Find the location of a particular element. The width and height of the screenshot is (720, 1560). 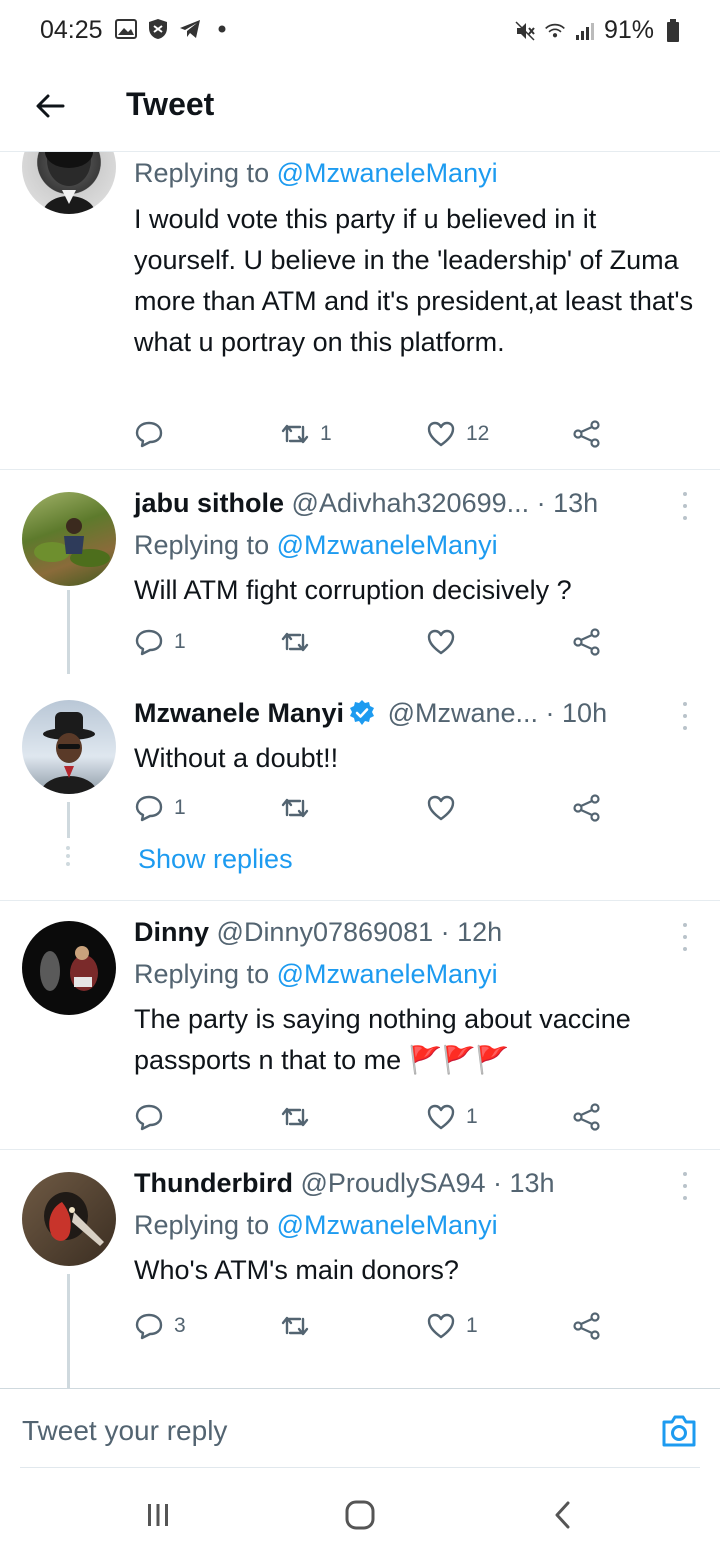

show-replies-link: Show replies is located at coordinates (215, 859).